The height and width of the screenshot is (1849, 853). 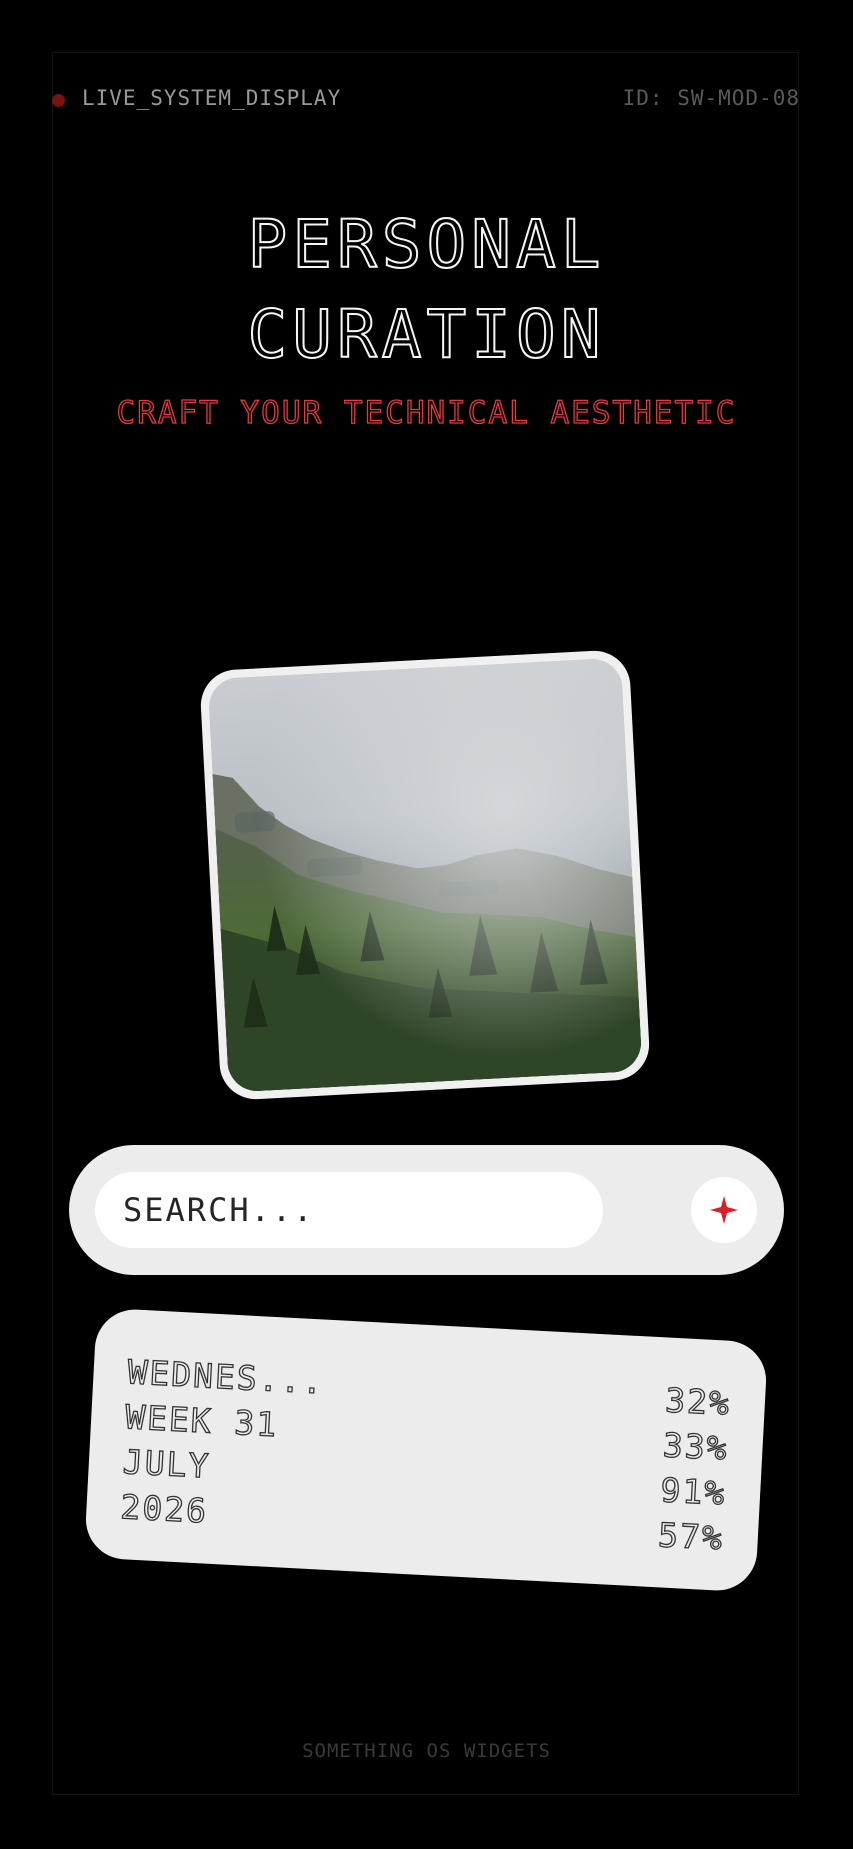 I want to click on week-progress: 33%, so click(x=695, y=1447).